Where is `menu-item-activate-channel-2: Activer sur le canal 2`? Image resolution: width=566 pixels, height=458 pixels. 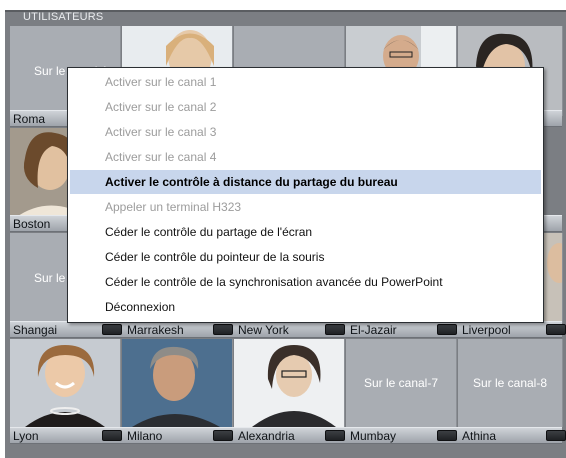 menu-item-activate-channel-2: Activer sur le canal 2 is located at coordinates (305, 107).